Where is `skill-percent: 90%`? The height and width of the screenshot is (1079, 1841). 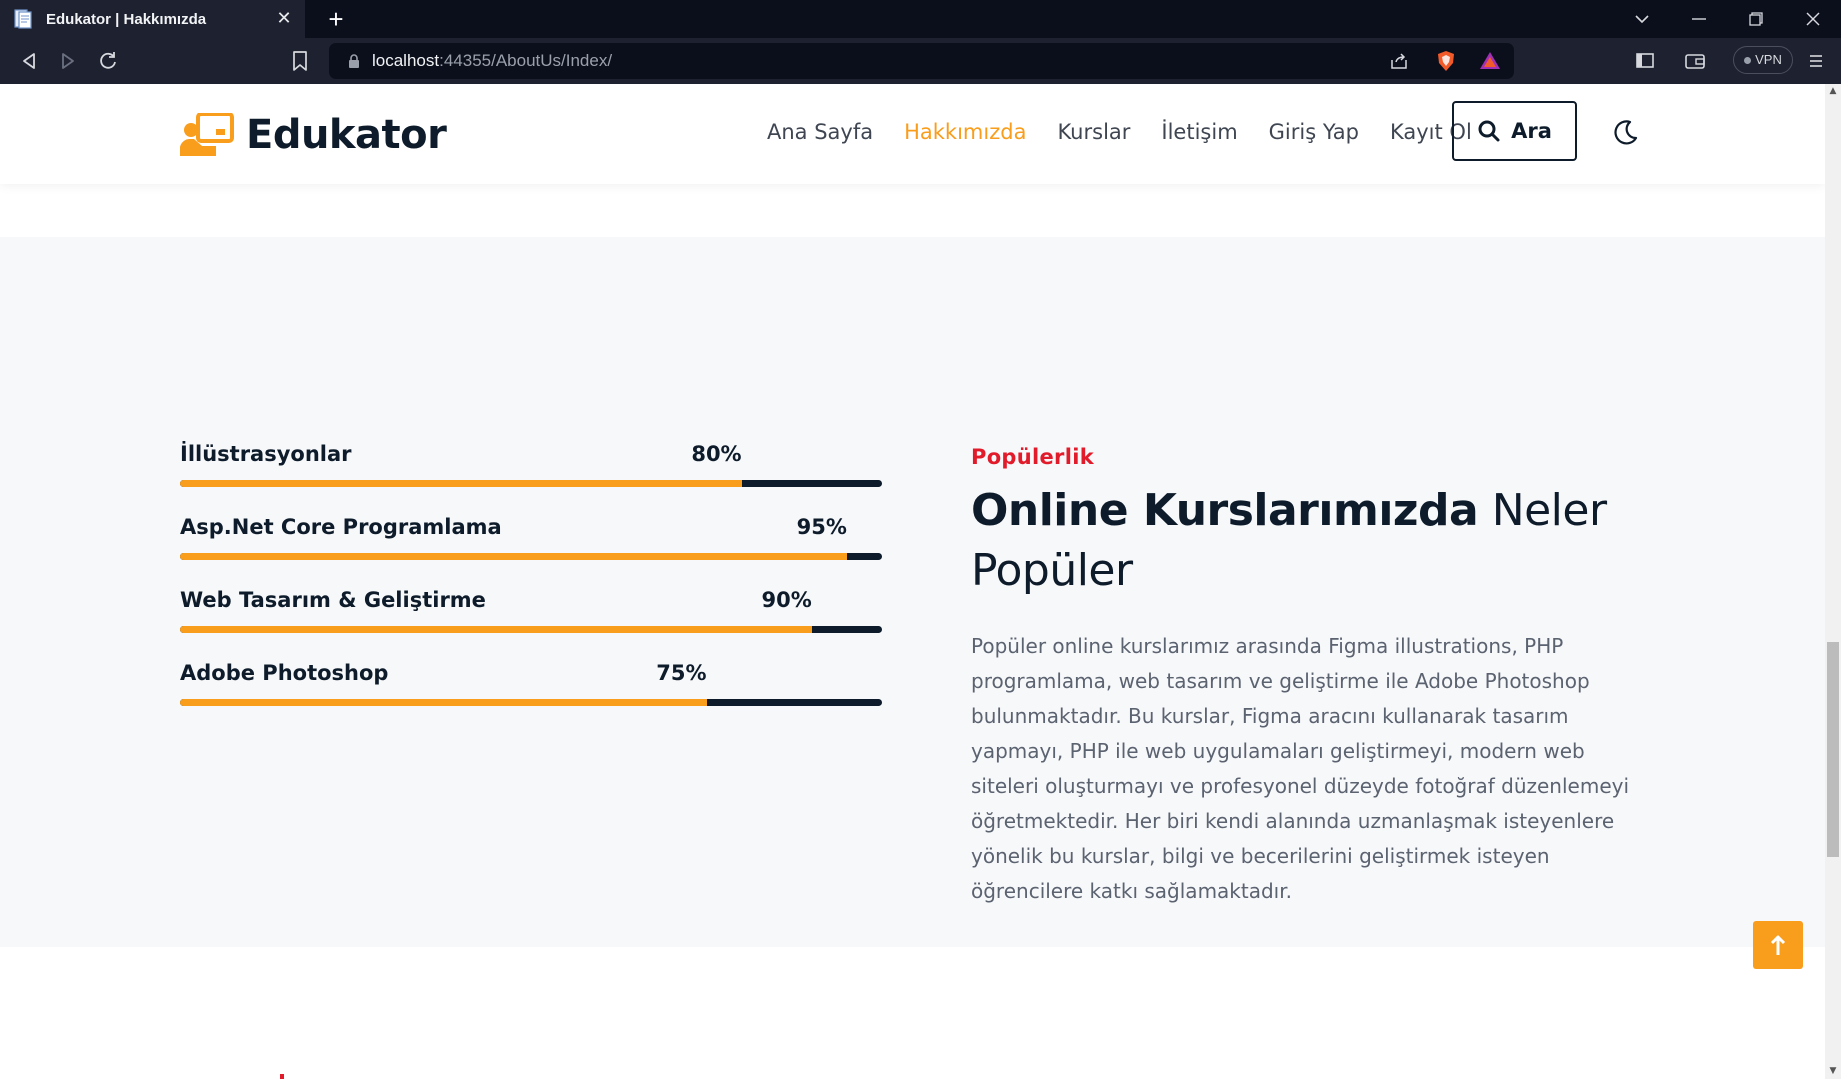
skill-percent: 90% is located at coordinates (786, 600).